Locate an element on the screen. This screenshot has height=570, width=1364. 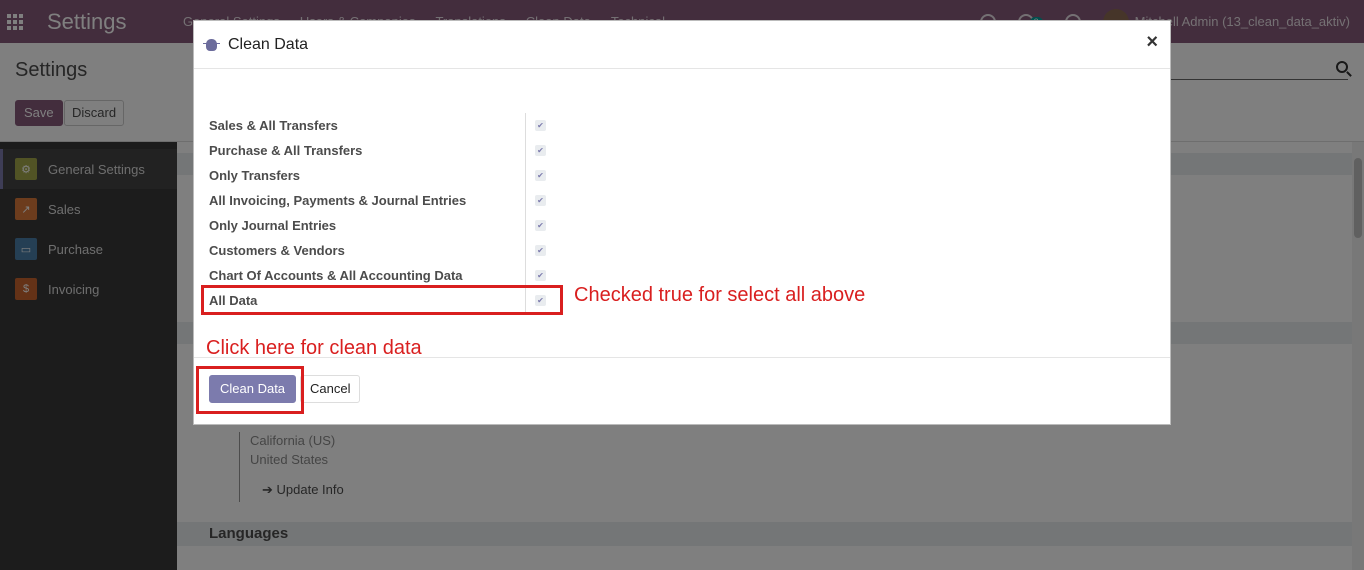
option-label: Only Journal Entries is located at coordinates (367, 225).